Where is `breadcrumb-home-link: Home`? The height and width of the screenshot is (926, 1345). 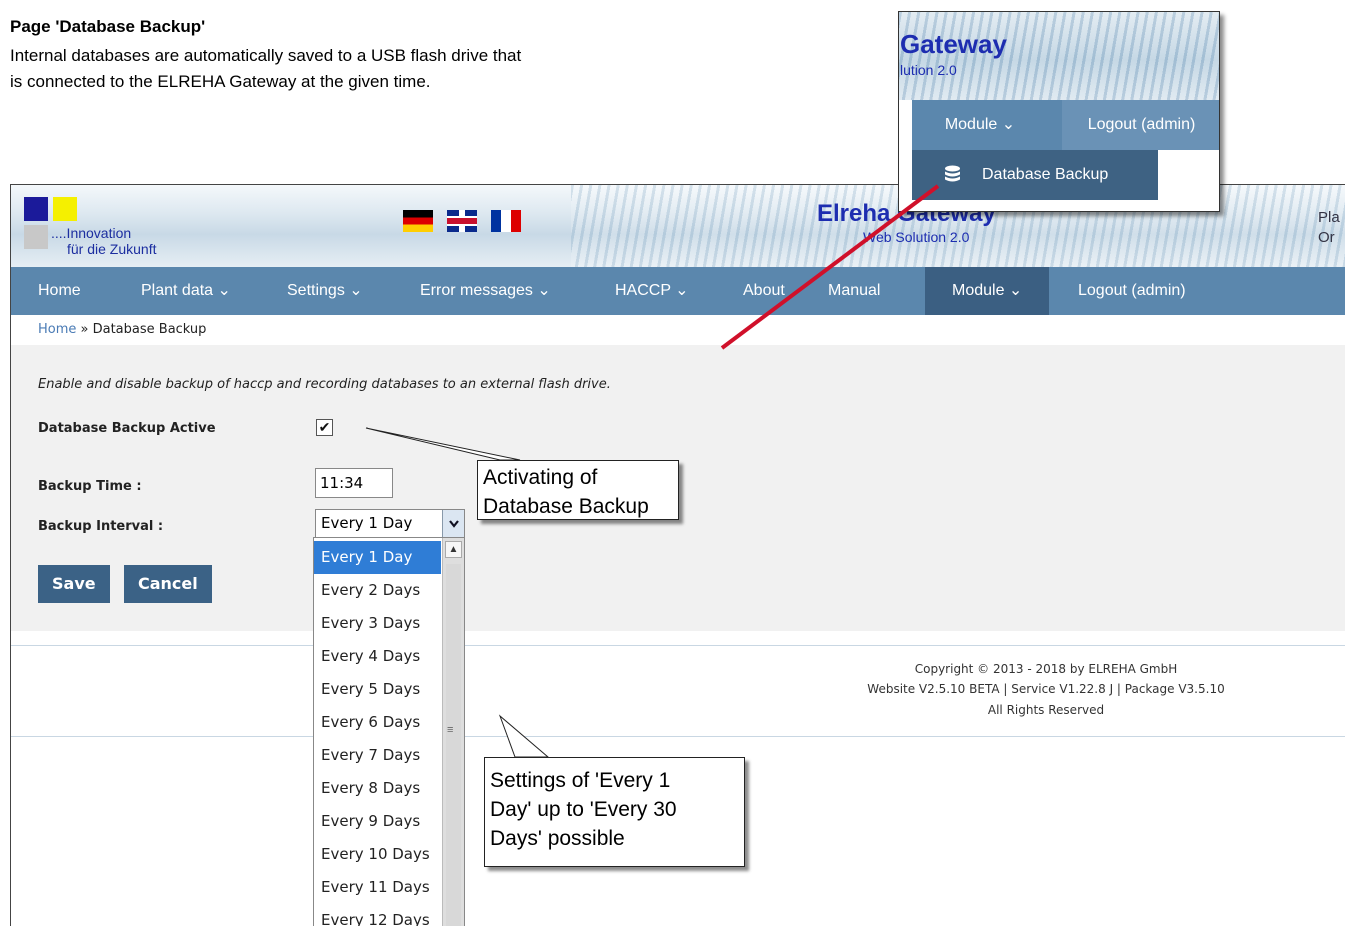 breadcrumb-home-link: Home is located at coordinates (57, 329).